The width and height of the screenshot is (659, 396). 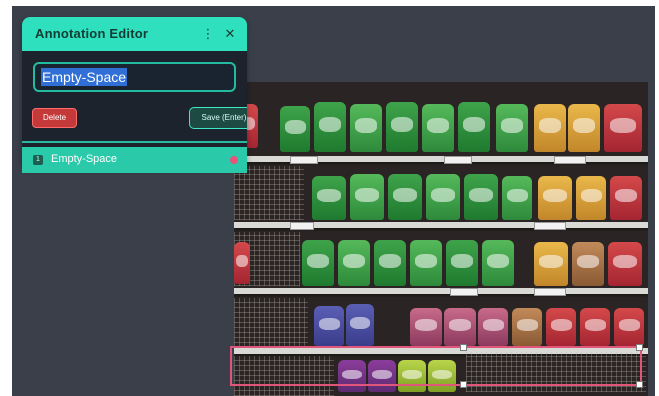 I want to click on panel-title: Annotation Editor, so click(x=92, y=33).